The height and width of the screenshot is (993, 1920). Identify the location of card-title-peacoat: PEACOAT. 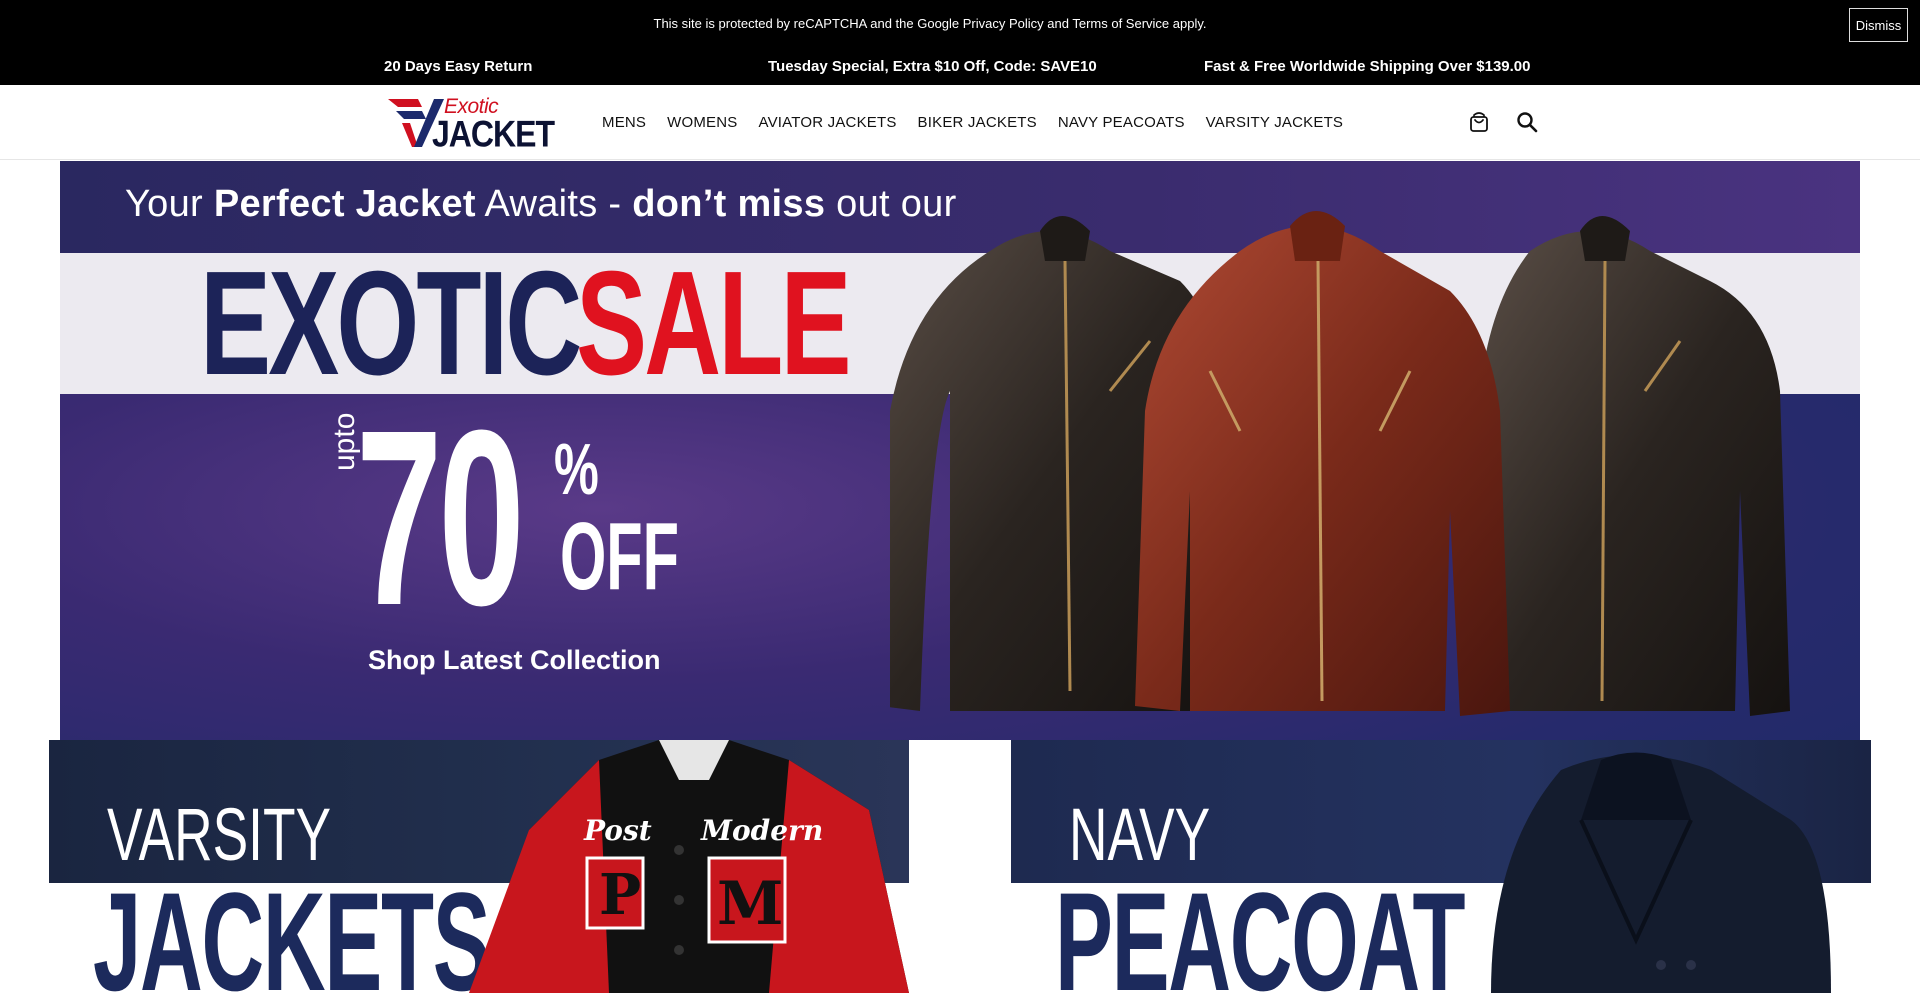
(1260, 928).